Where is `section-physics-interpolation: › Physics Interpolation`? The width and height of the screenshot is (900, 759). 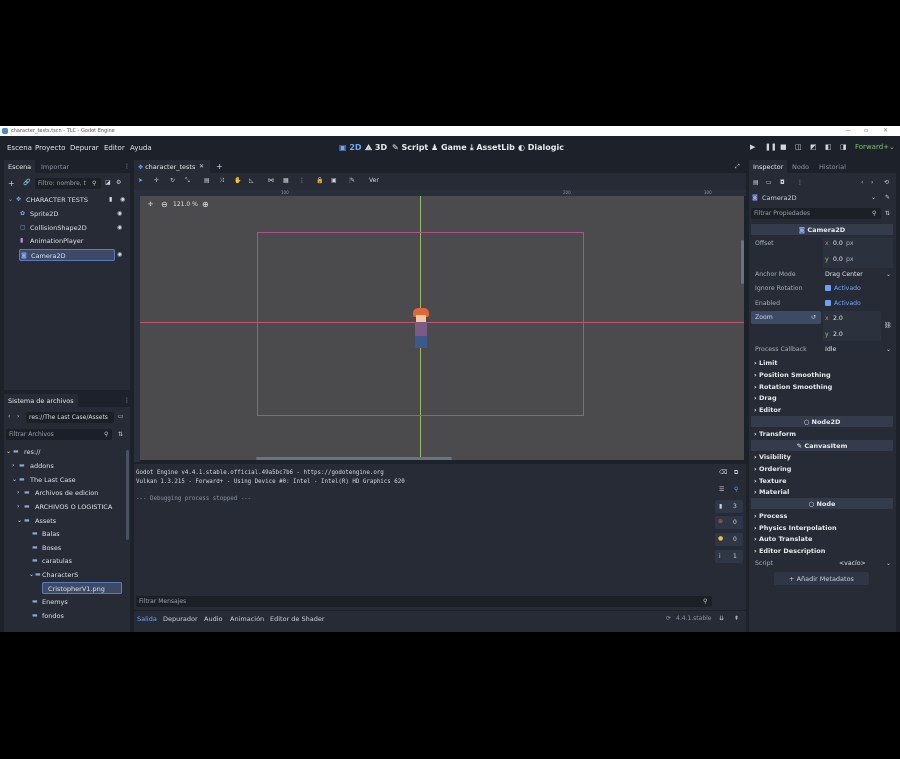 section-physics-interpolation: › Physics Interpolation is located at coordinates (795, 528).